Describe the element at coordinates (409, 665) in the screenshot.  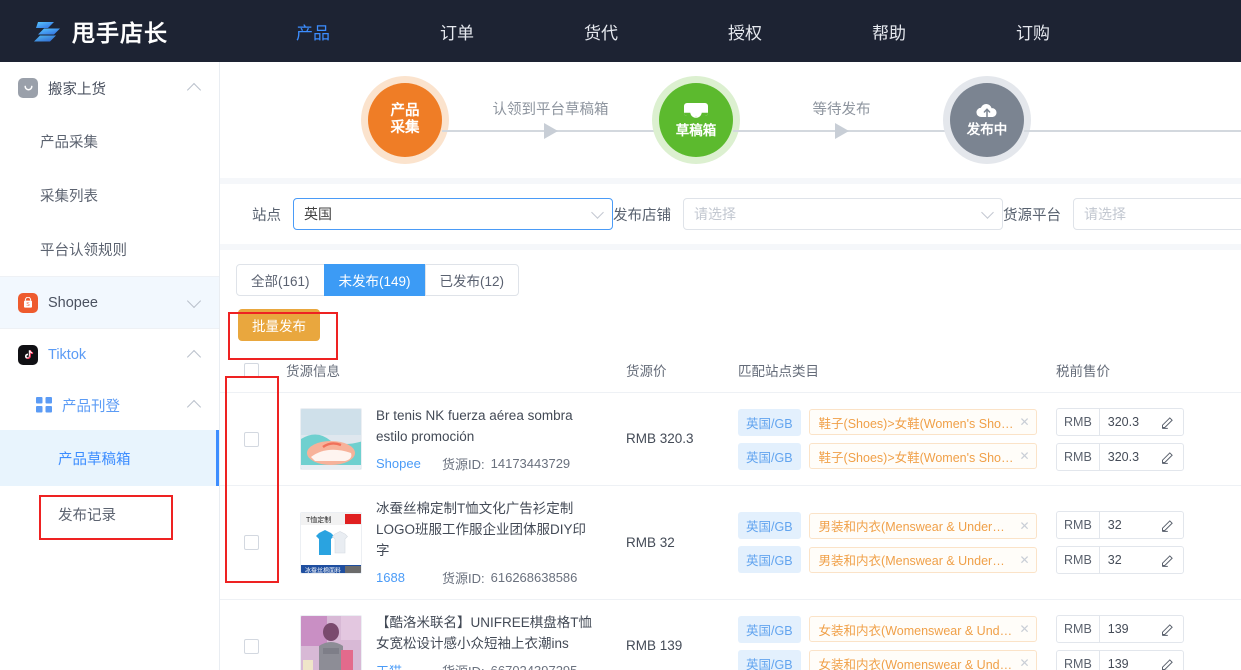
I see `source-platform-link: 天猫` at that location.